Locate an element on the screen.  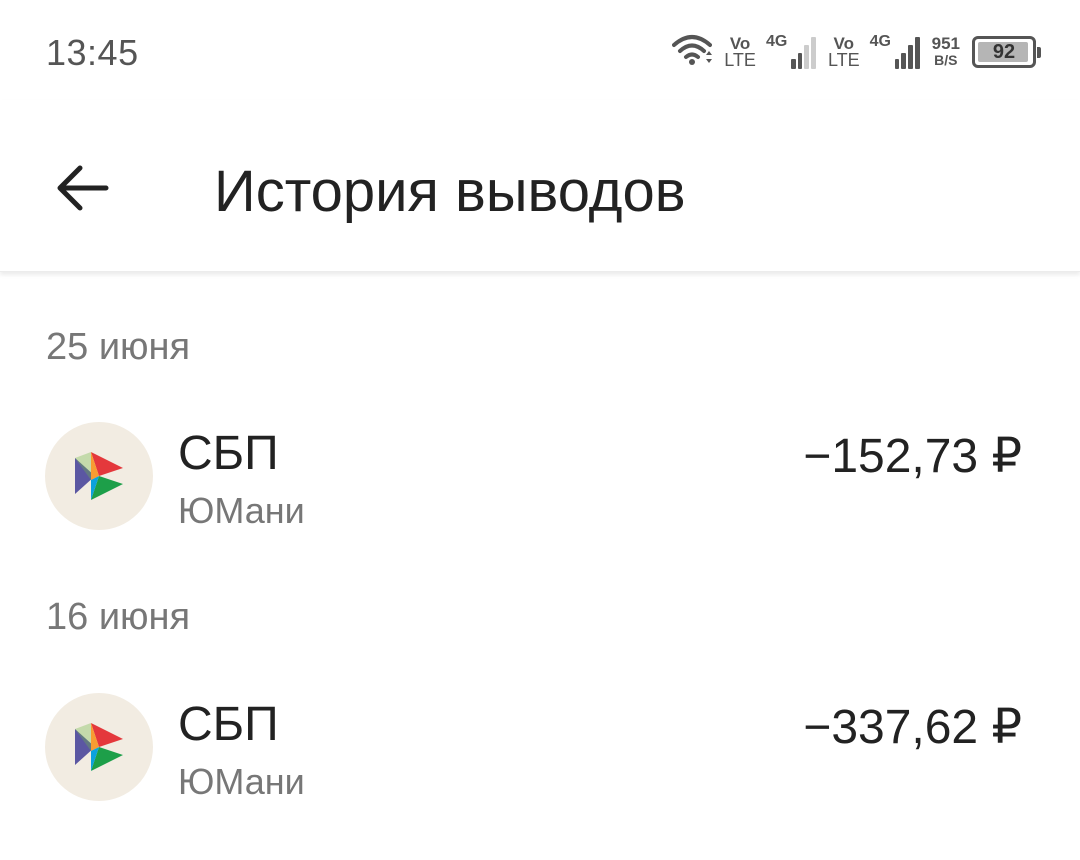
network-speed: 951 B/S is located at coordinates (946, 52).